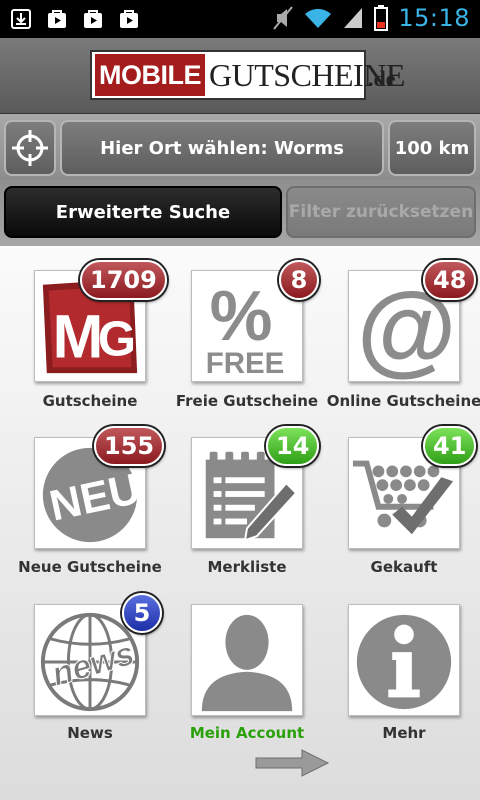 The image size is (480, 800). Describe the element at coordinates (78, 336) in the screenshot. I see `svg-text: M` at that location.